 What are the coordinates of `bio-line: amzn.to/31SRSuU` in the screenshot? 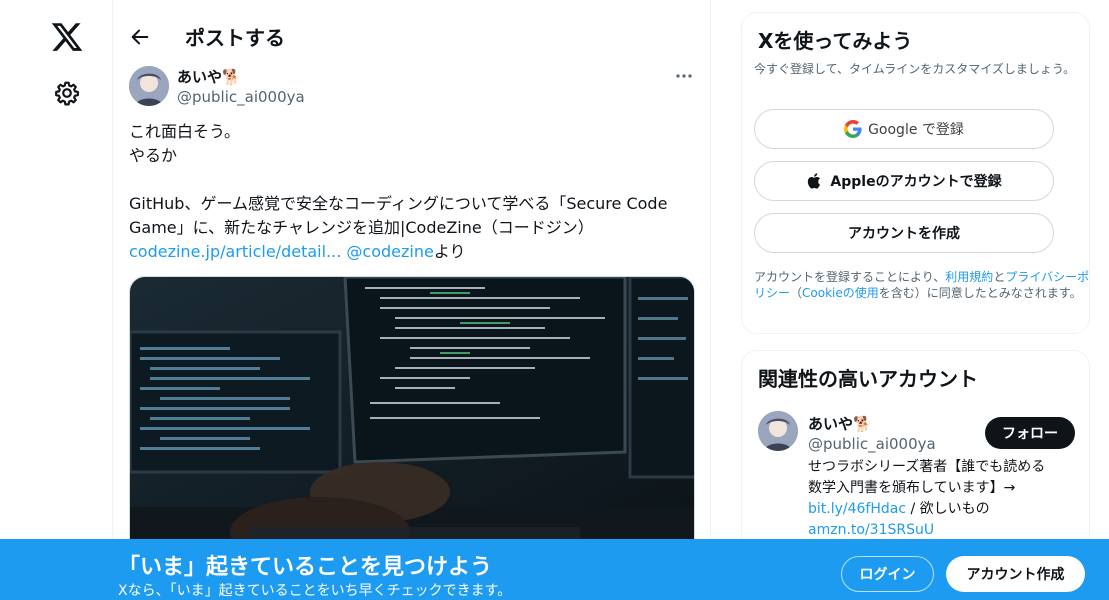 It's located at (943, 530).